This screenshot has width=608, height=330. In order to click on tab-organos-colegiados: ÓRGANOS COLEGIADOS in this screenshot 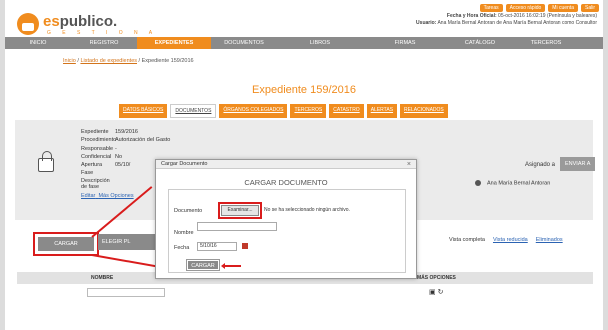, I will do `click(253, 111)`.